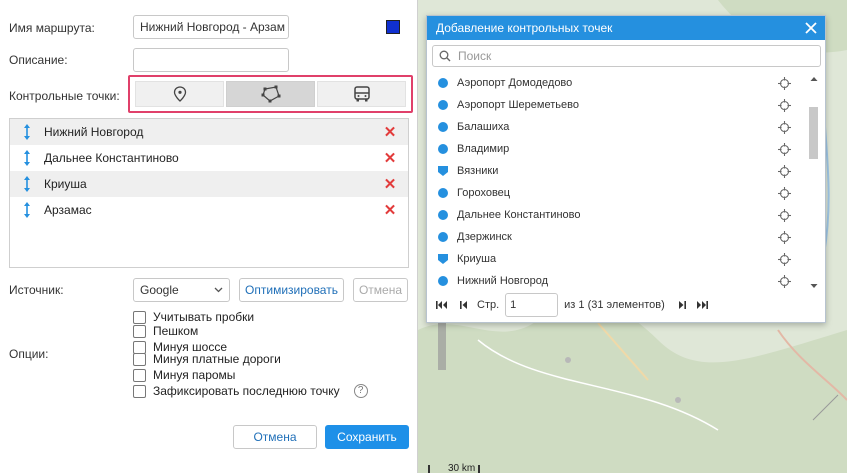 This screenshot has width=847, height=473. Describe the element at coordinates (64, 96) in the screenshot. I see `checkpoints-label: Контрольные точки:` at that location.